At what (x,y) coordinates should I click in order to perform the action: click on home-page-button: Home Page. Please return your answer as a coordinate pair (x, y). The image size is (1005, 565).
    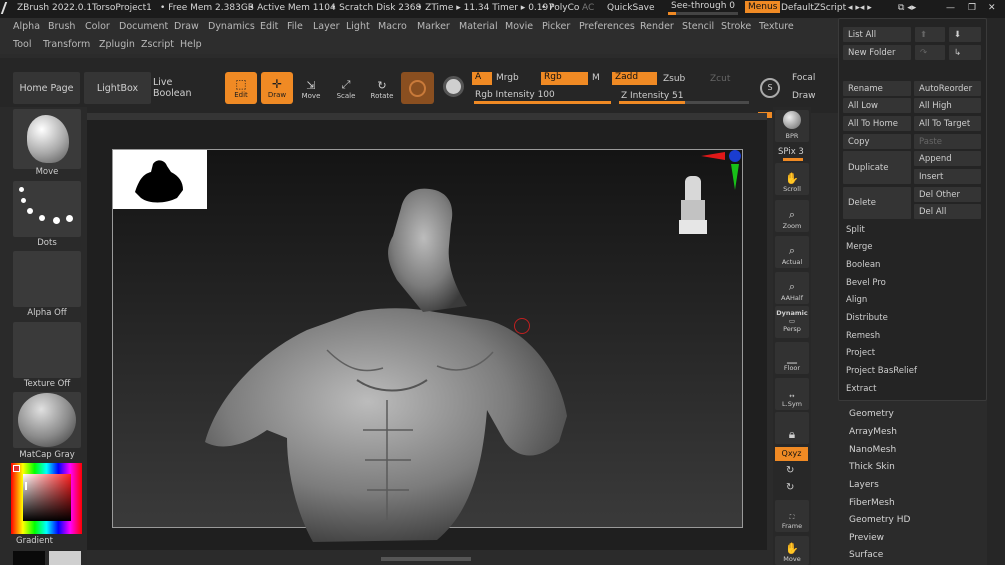
    Looking at the image, I should click on (46, 88).